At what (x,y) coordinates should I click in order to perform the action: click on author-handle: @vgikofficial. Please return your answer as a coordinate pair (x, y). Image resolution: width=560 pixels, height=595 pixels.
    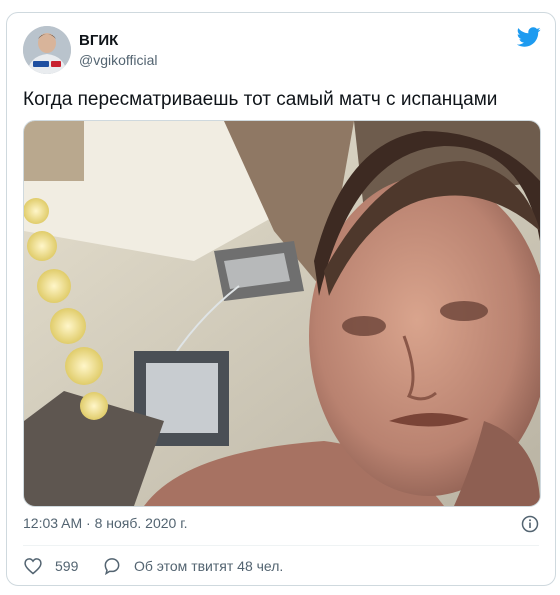
    Looking at the image, I should click on (118, 60).